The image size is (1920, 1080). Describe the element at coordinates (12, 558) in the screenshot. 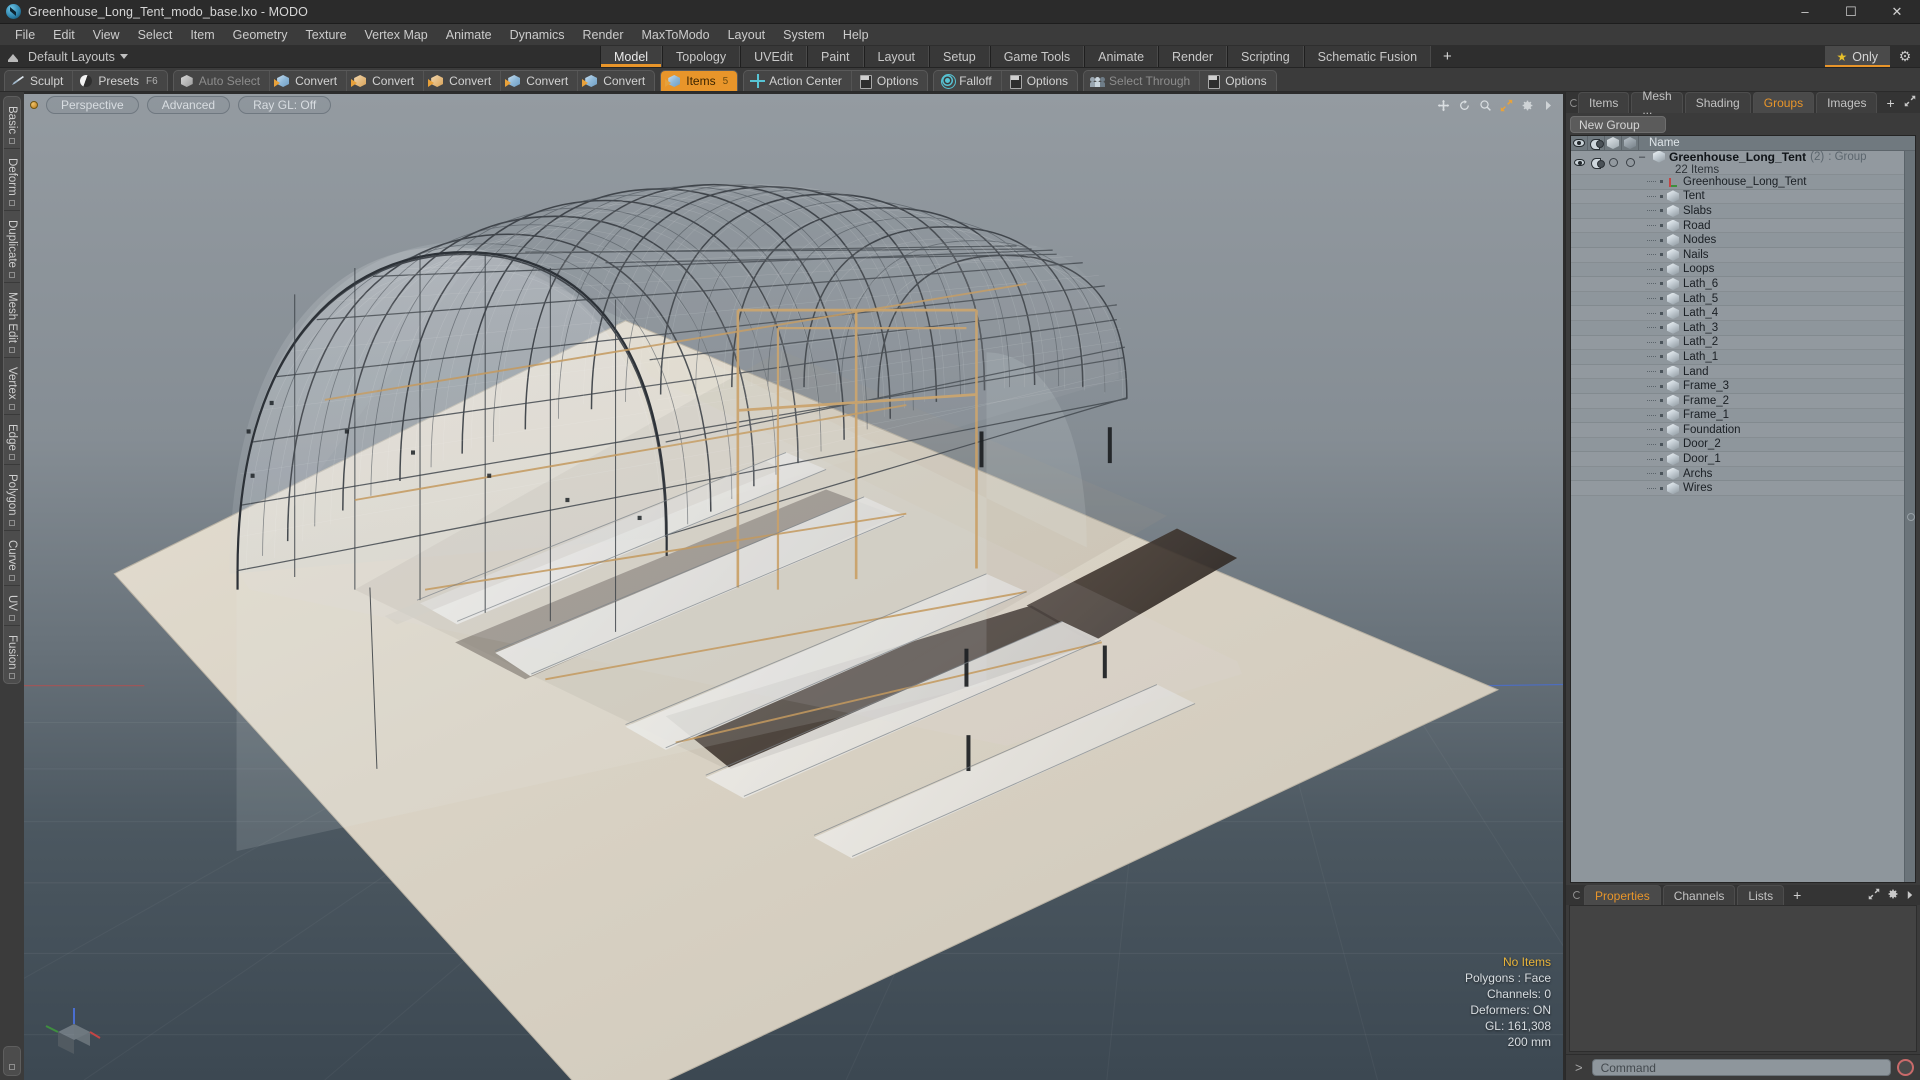

I see `left-tab-curve: Curve` at that location.